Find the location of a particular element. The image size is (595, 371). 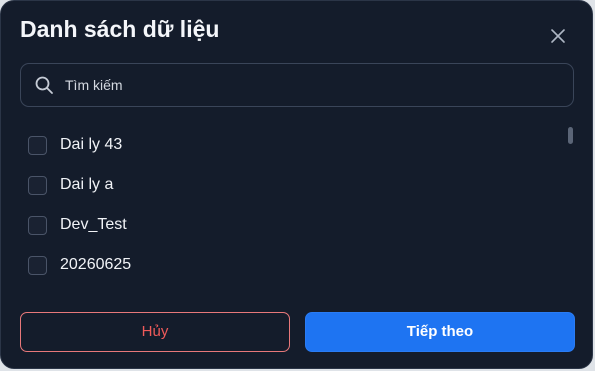

list-item: 20260625 is located at coordinates (278, 266).